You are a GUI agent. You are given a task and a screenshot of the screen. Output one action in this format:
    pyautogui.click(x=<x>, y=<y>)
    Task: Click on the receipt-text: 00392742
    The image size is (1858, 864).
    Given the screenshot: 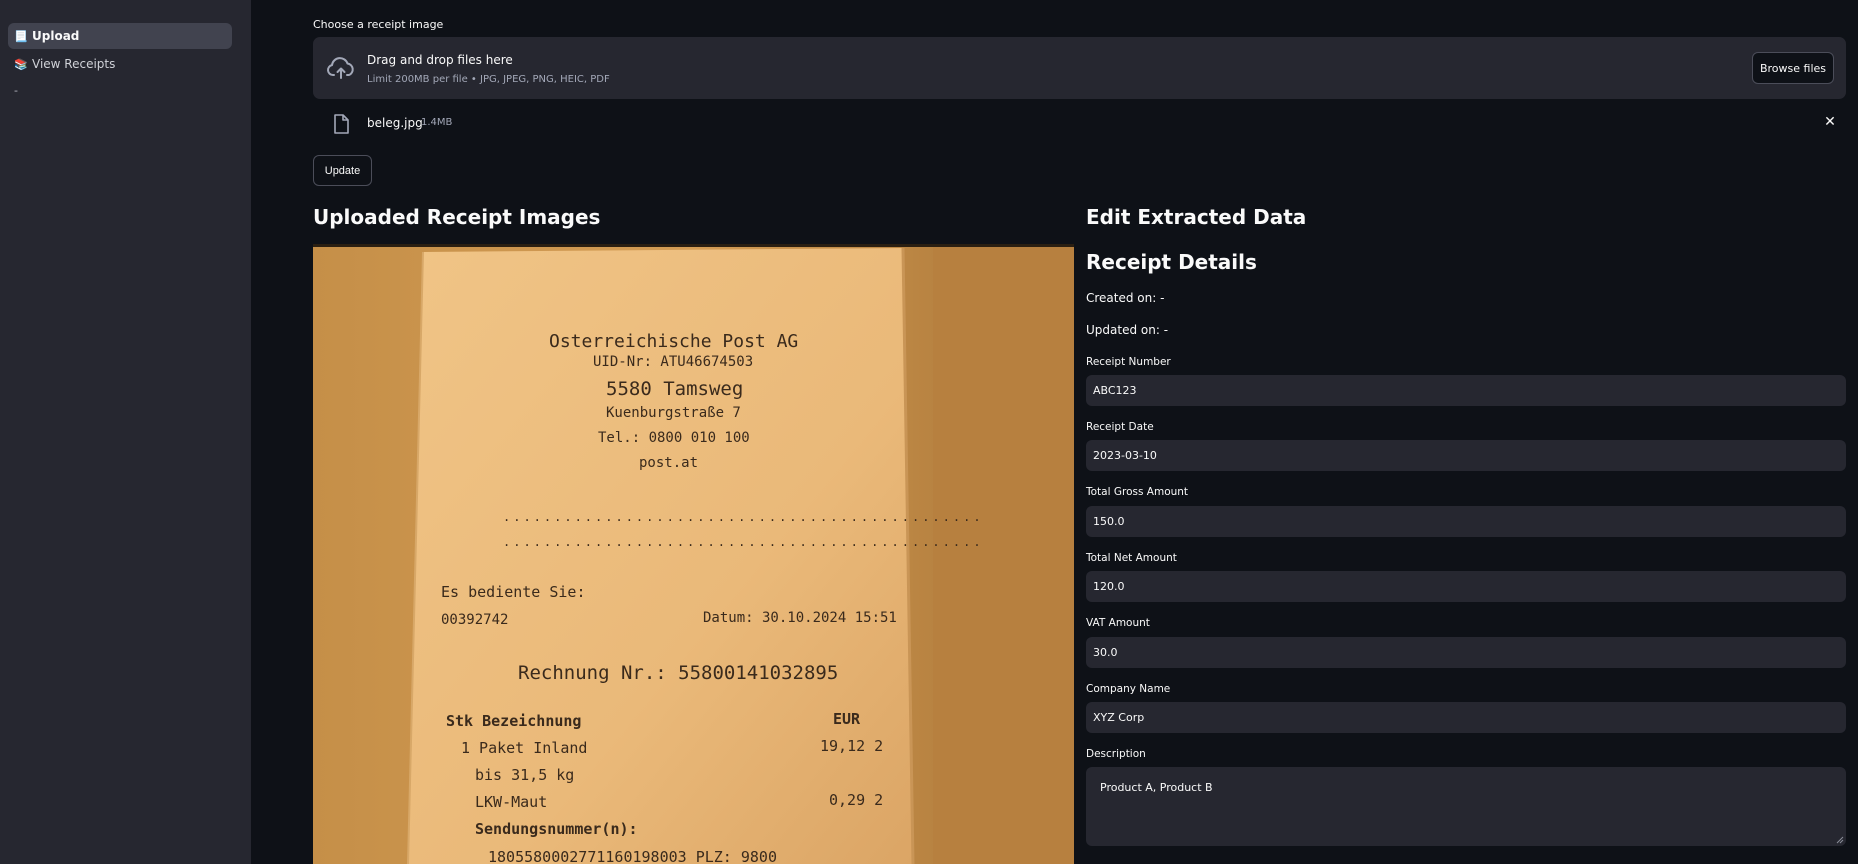 What is the action you would take?
    pyautogui.click(x=474, y=620)
    